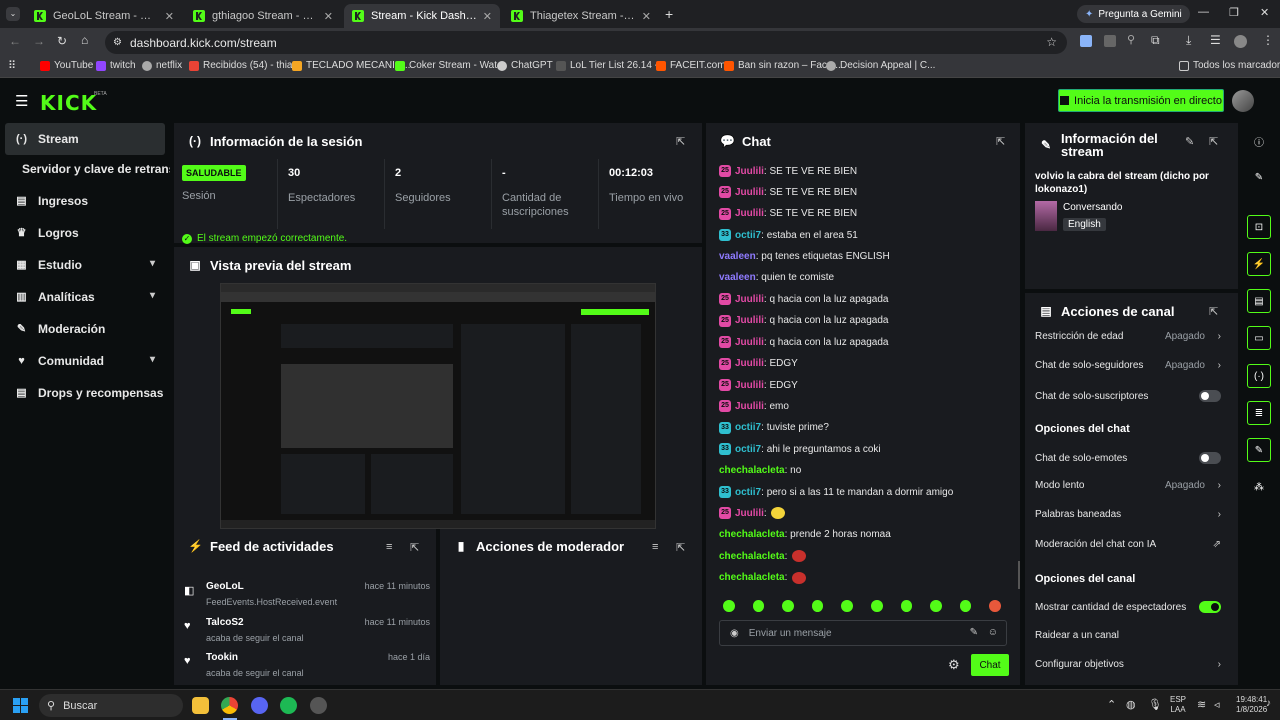 The image size is (1280, 720). What do you see at coordinates (1129, 365) in the screenshot?
I see `followers-only-setting: Chat de solo-seguidores Apagado ›` at bounding box center [1129, 365].